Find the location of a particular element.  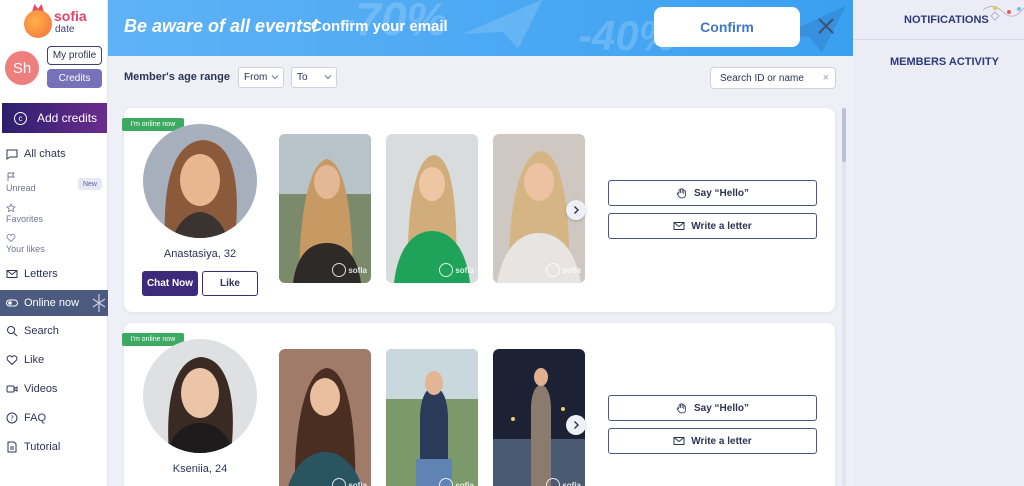

scrollbar-thumb is located at coordinates (844, 135).